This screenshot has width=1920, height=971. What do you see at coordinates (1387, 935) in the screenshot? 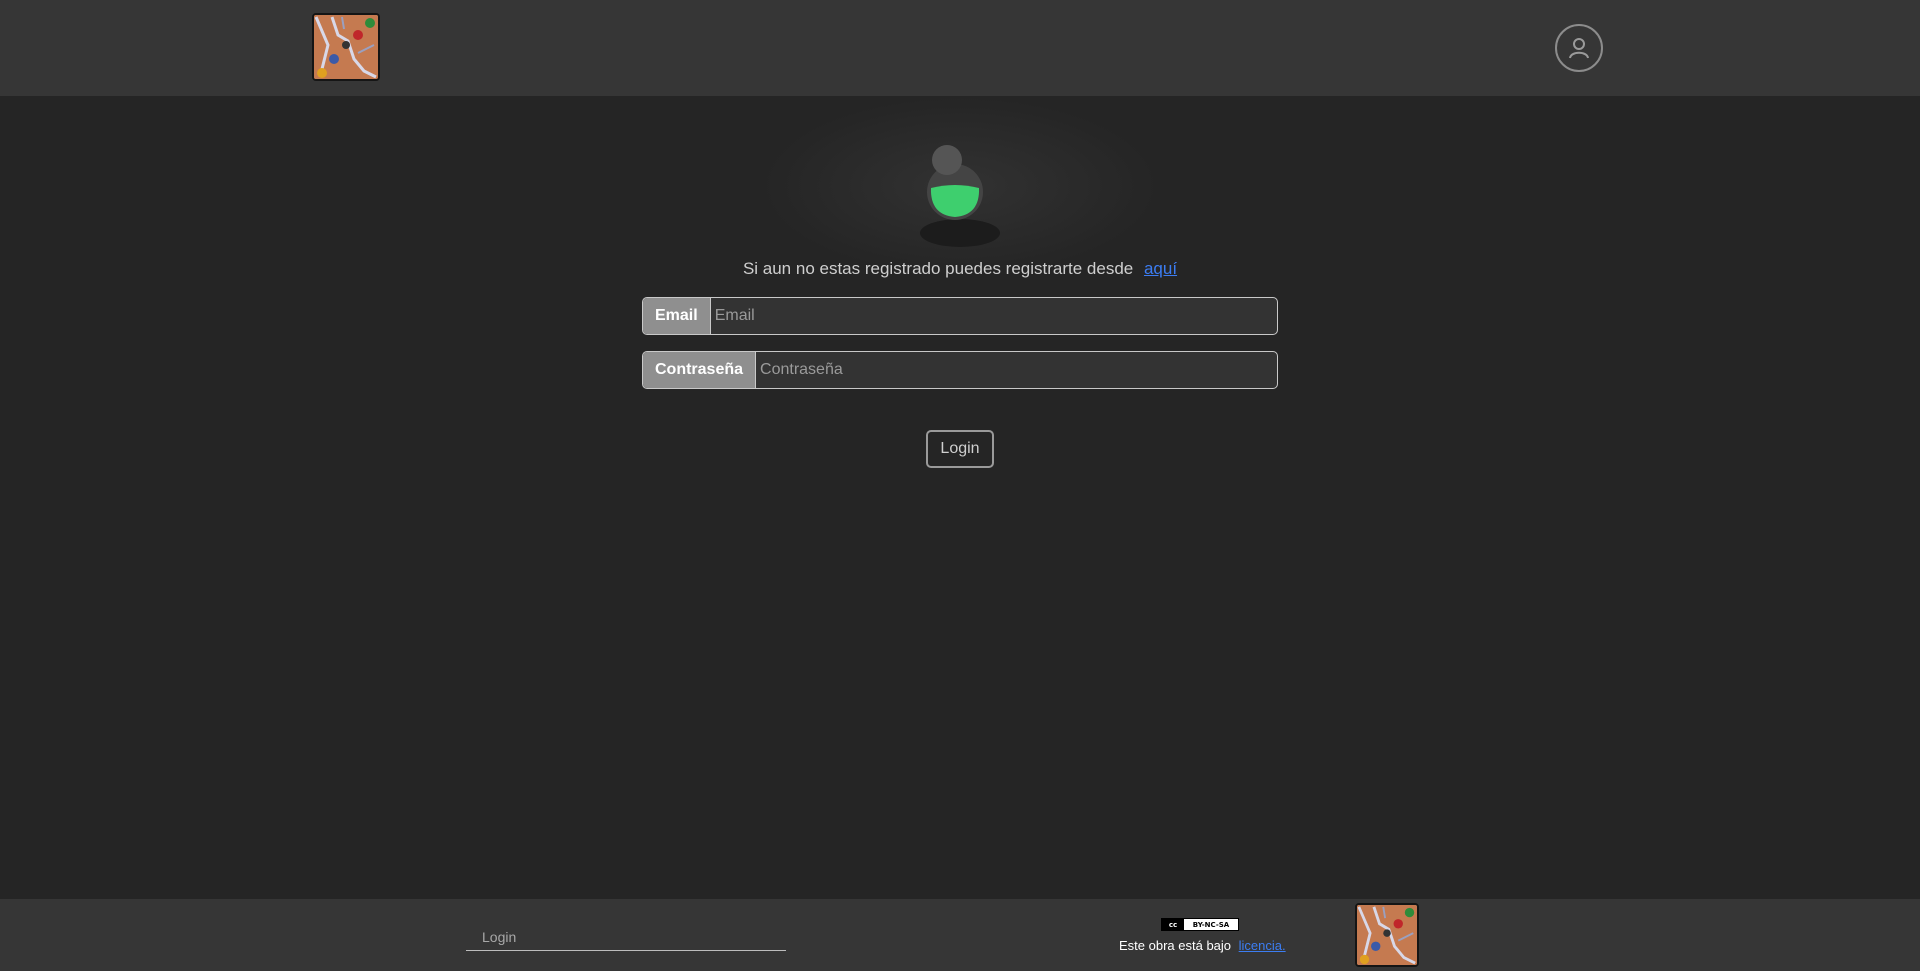
I see `footer-game-board-logo-icon` at bounding box center [1387, 935].